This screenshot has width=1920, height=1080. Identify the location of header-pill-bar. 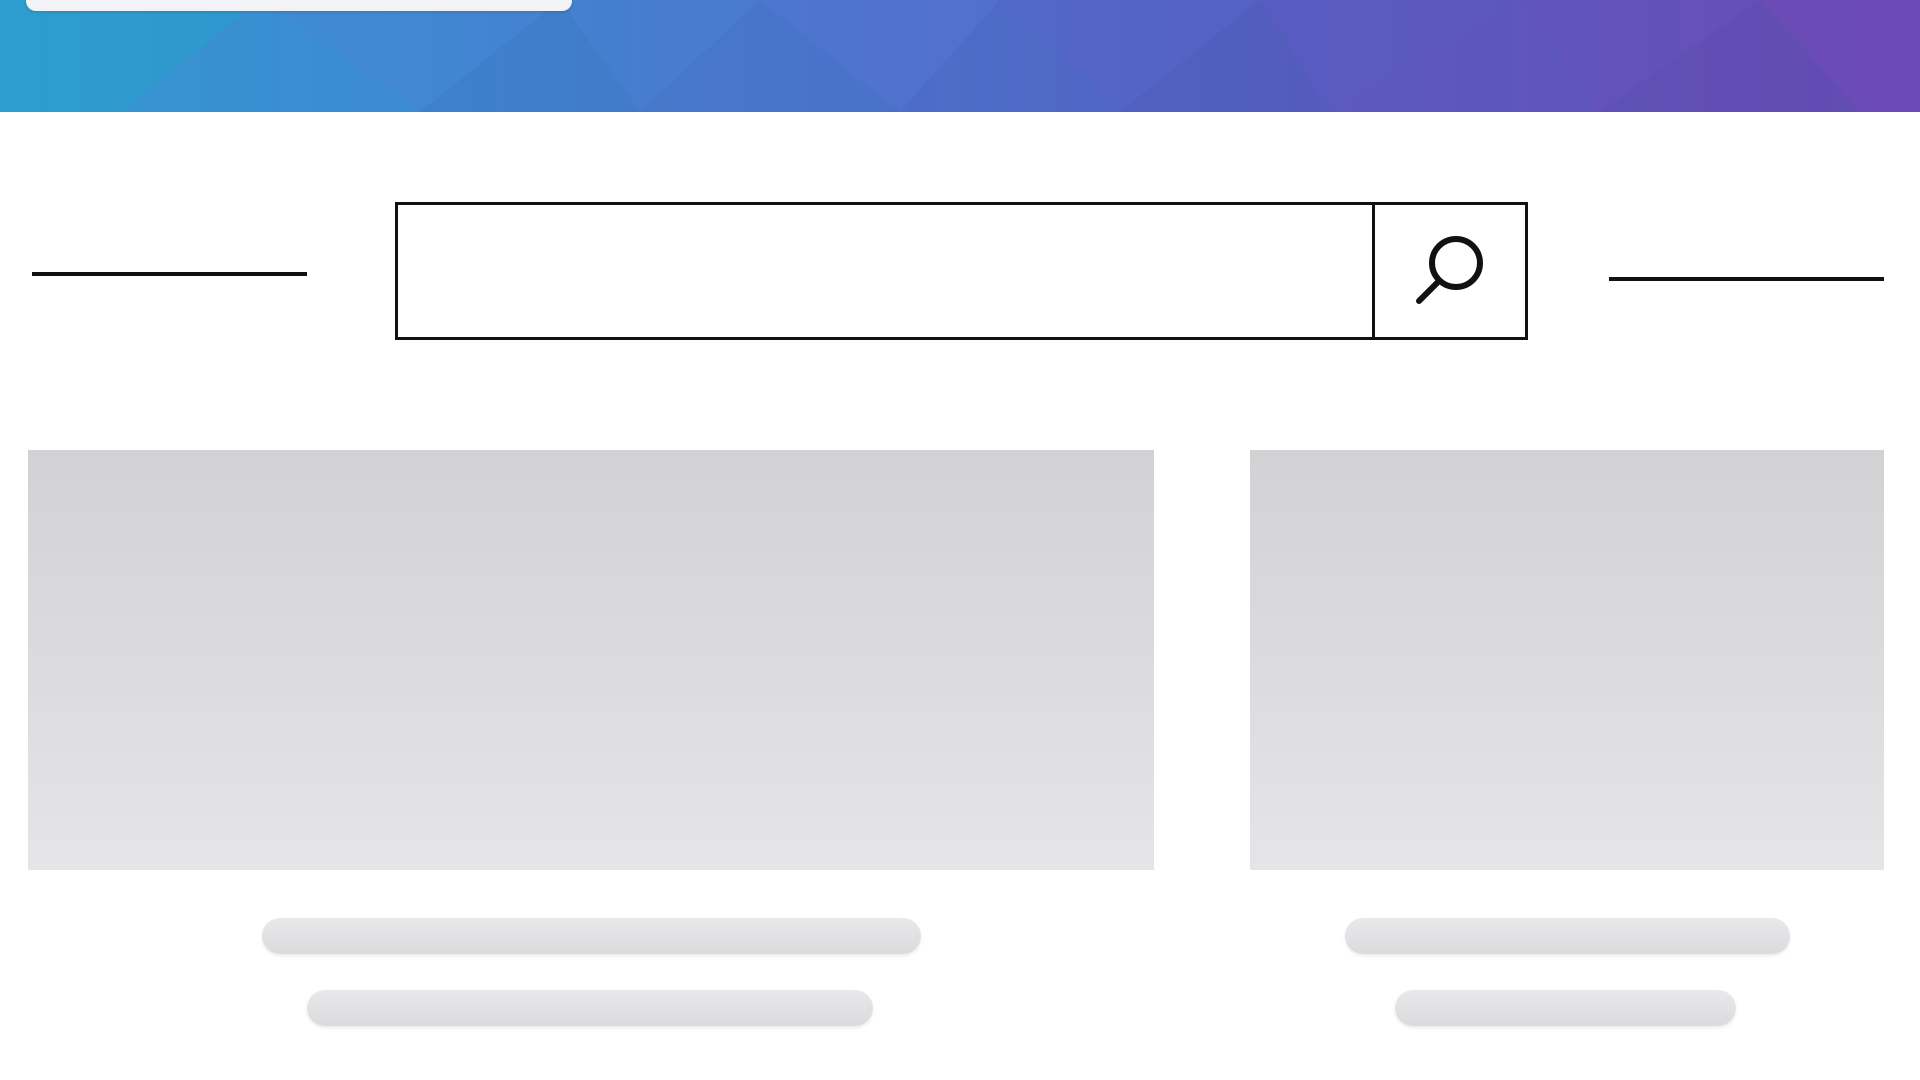
(299, 5).